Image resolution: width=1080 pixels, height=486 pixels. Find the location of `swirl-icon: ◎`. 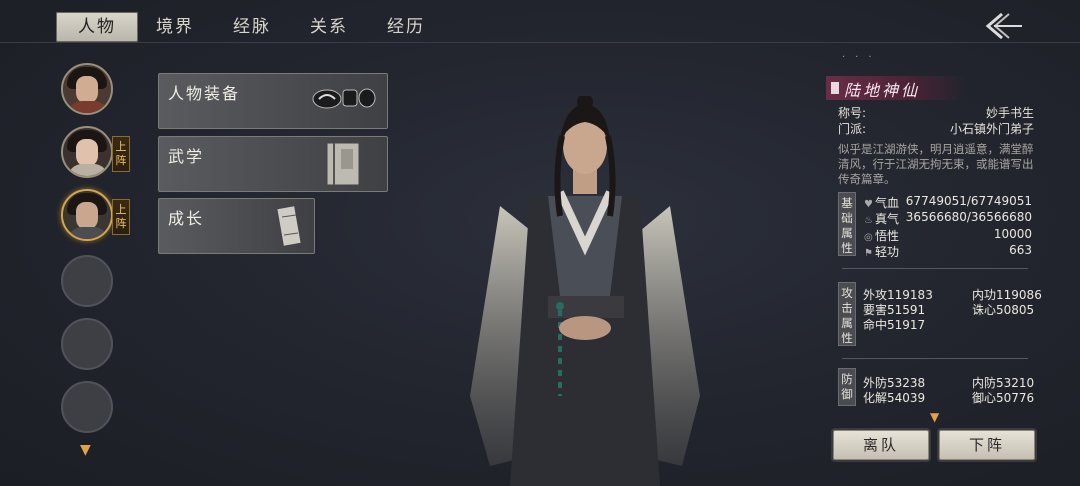

swirl-icon: ◎ is located at coordinates (868, 237).